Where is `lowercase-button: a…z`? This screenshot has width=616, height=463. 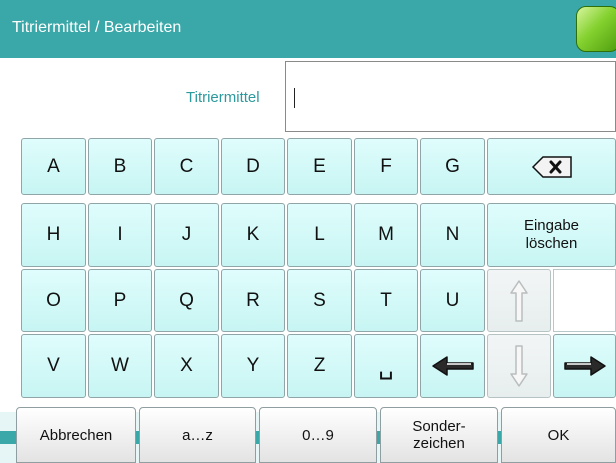 lowercase-button: a…z is located at coordinates (197, 435).